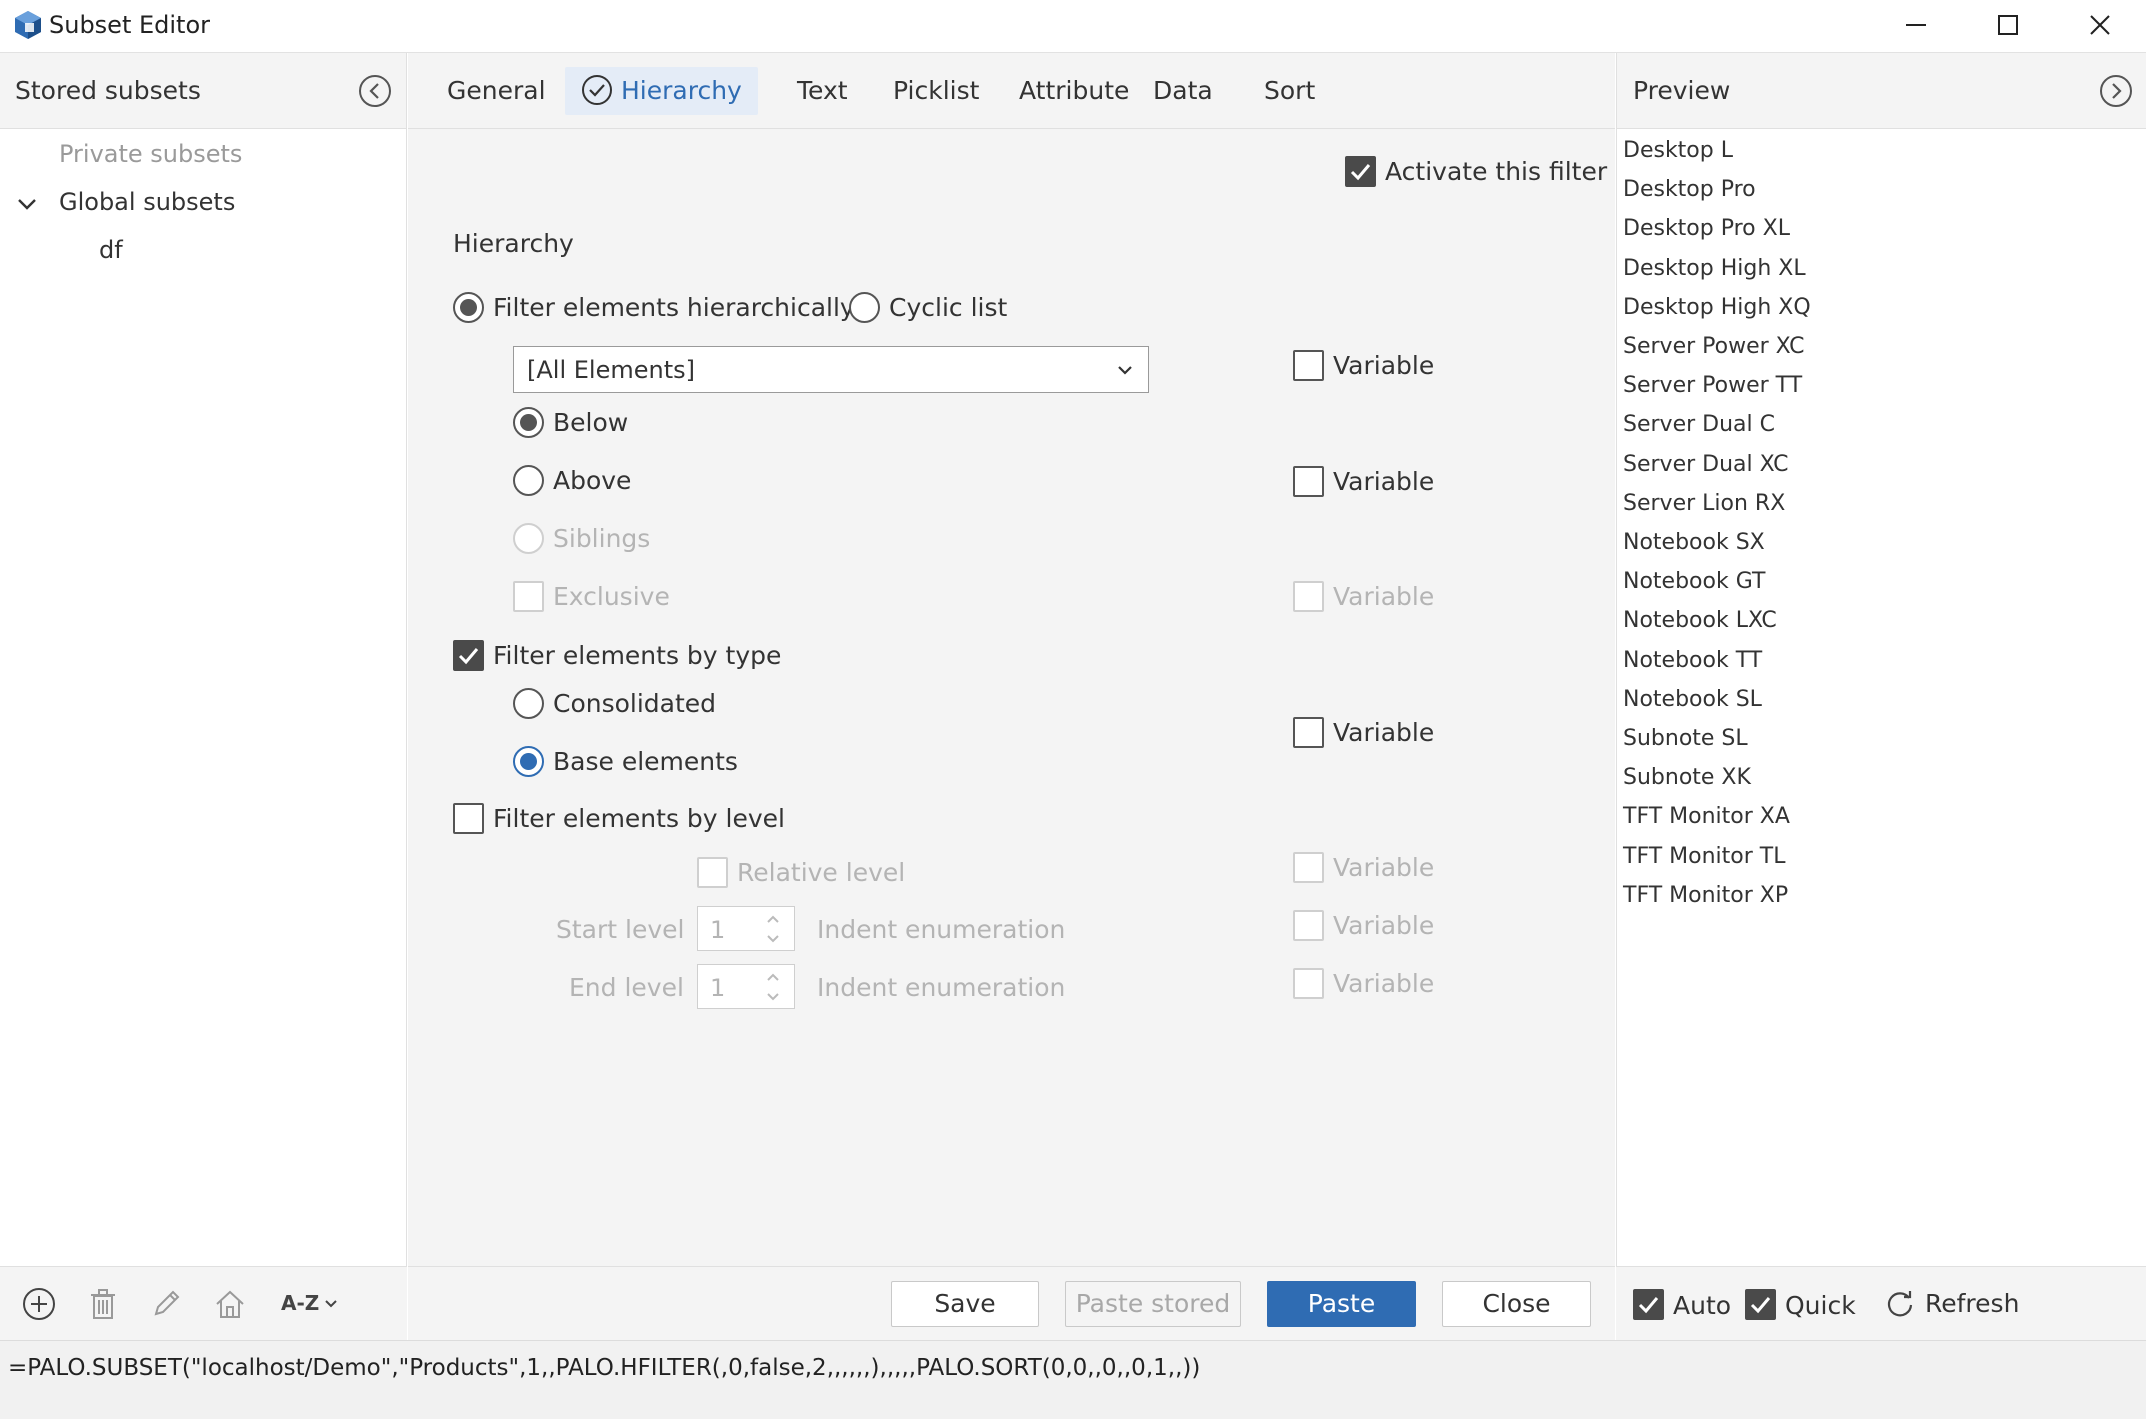 The width and height of the screenshot is (2146, 1419). Describe the element at coordinates (130, 25) in the screenshot. I see `window-title: Subset Editor` at that location.